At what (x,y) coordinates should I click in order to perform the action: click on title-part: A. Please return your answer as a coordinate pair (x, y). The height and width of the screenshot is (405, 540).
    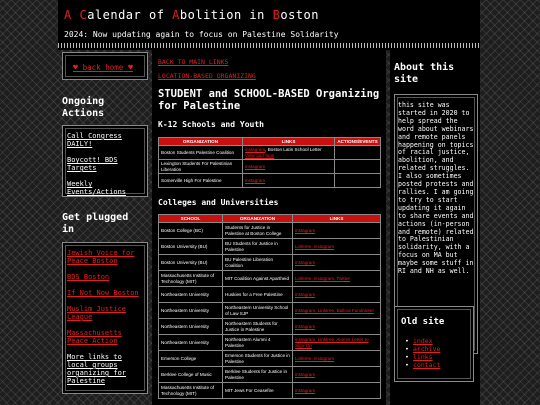
    Looking at the image, I should click on (72, 15).